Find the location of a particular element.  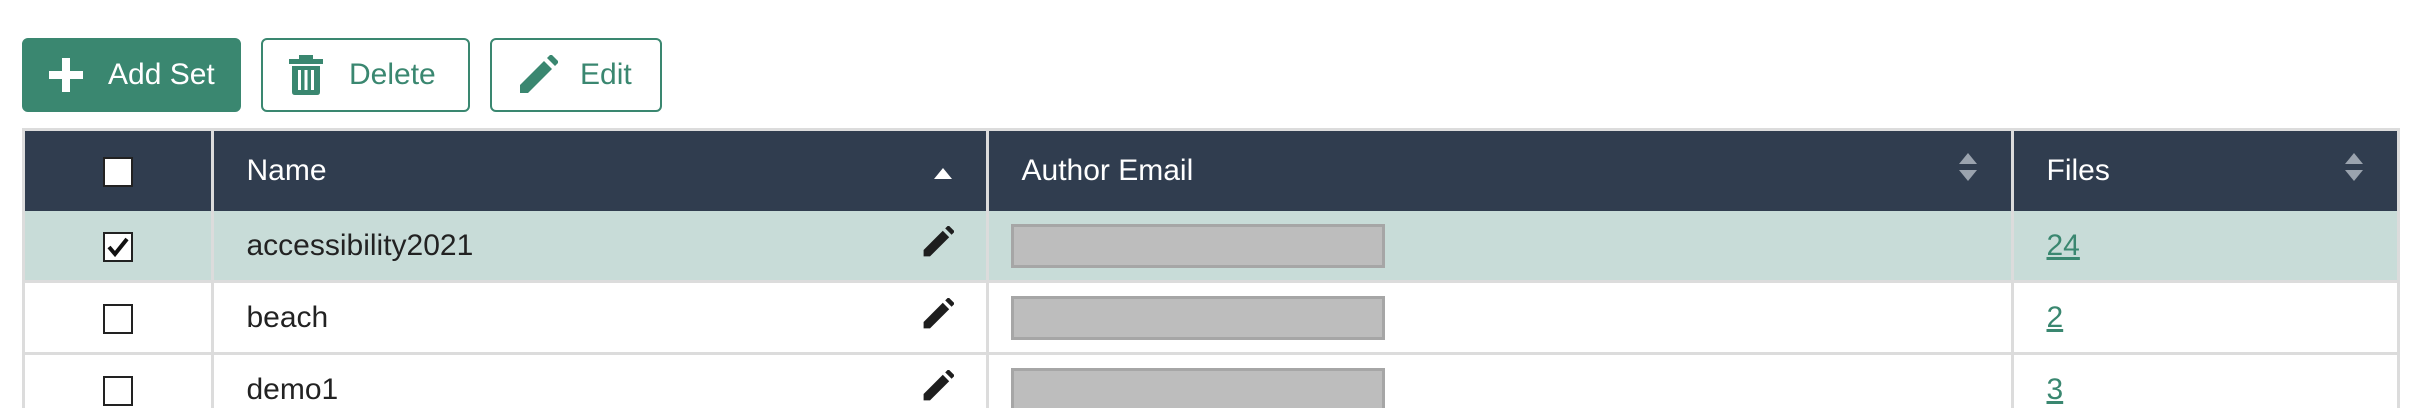

edit-label: Edit is located at coordinates (606, 74).